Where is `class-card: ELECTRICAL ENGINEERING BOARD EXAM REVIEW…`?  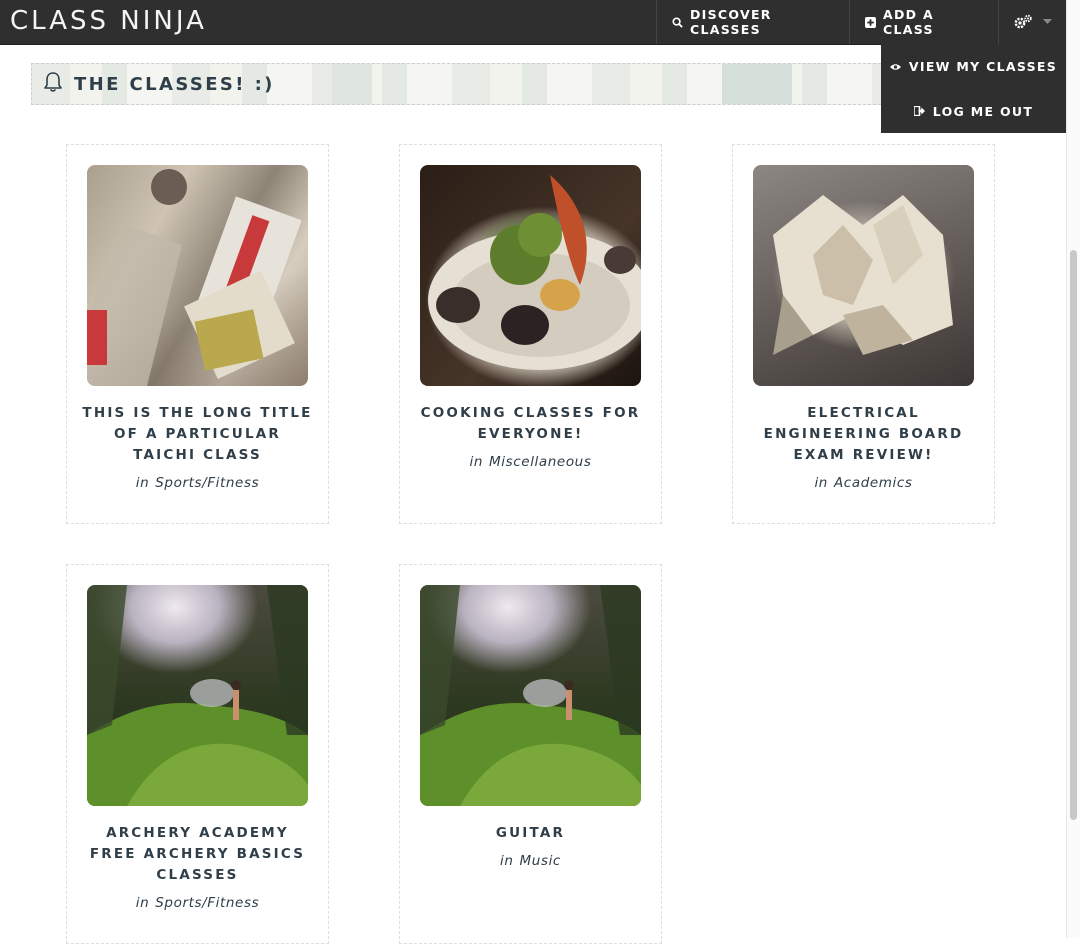
class-card: ELECTRICAL ENGINEERING BOARD EXAM REVIEW… is located at coordinates (863, 334).